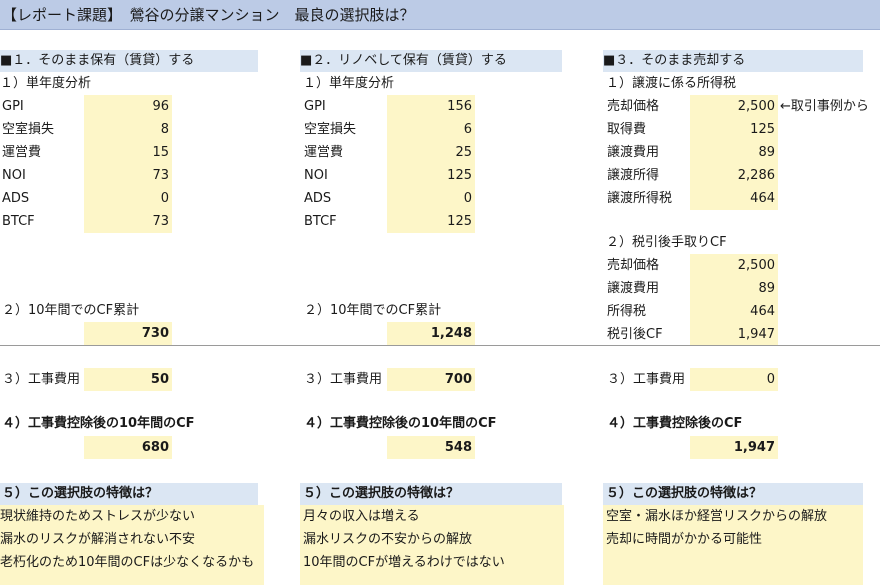 This screenshot has width=880, height=587. I want to click on option2-row-value: 6, so click(431, 129).